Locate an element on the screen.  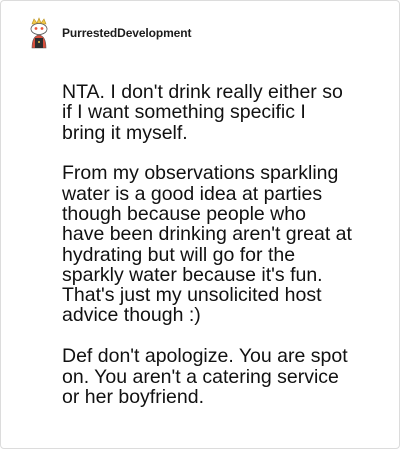
comment-header: PurrestedDevelopment is located at coordinates (106, 33).